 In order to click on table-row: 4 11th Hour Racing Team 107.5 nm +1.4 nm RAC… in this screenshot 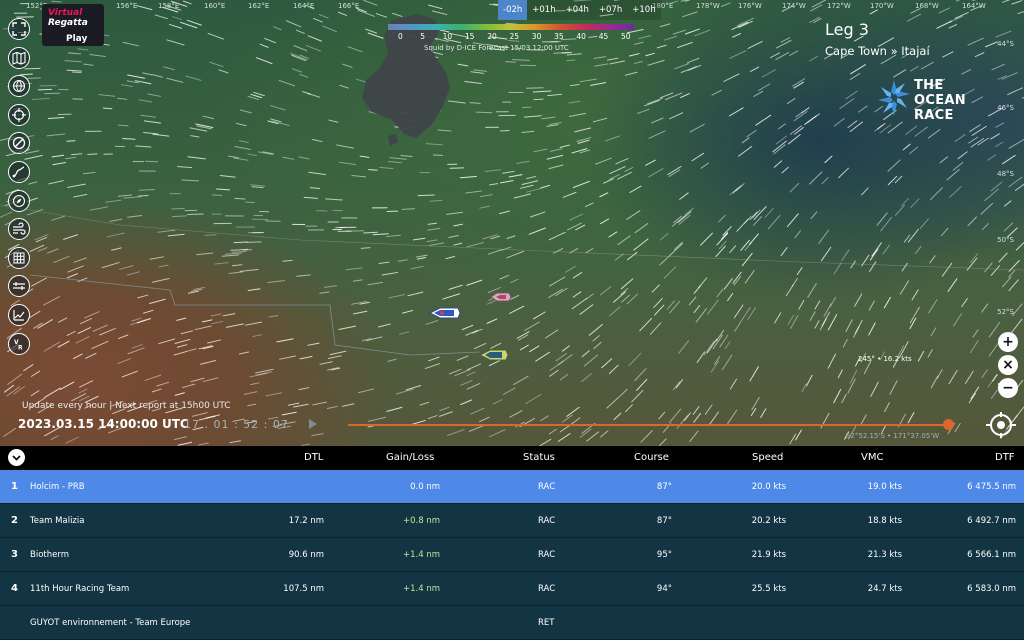, I will do `click(512, 589)`.